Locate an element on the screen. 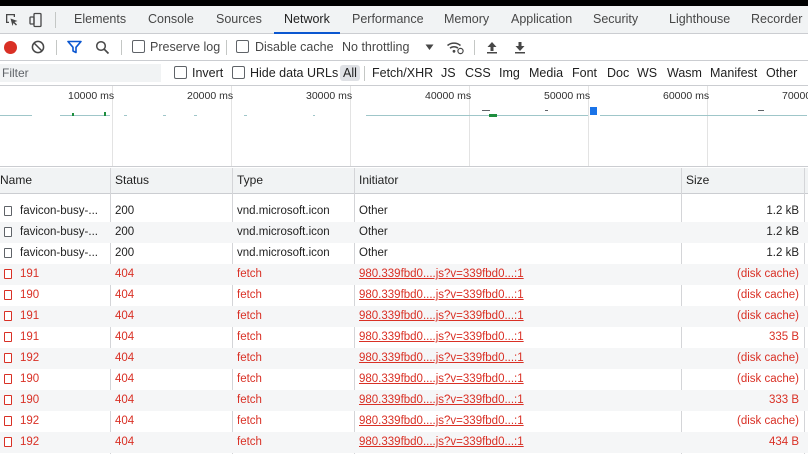 The image size is (808, 454). tab-lighthouse: Lighthouse is located at coordinates (699, 19).